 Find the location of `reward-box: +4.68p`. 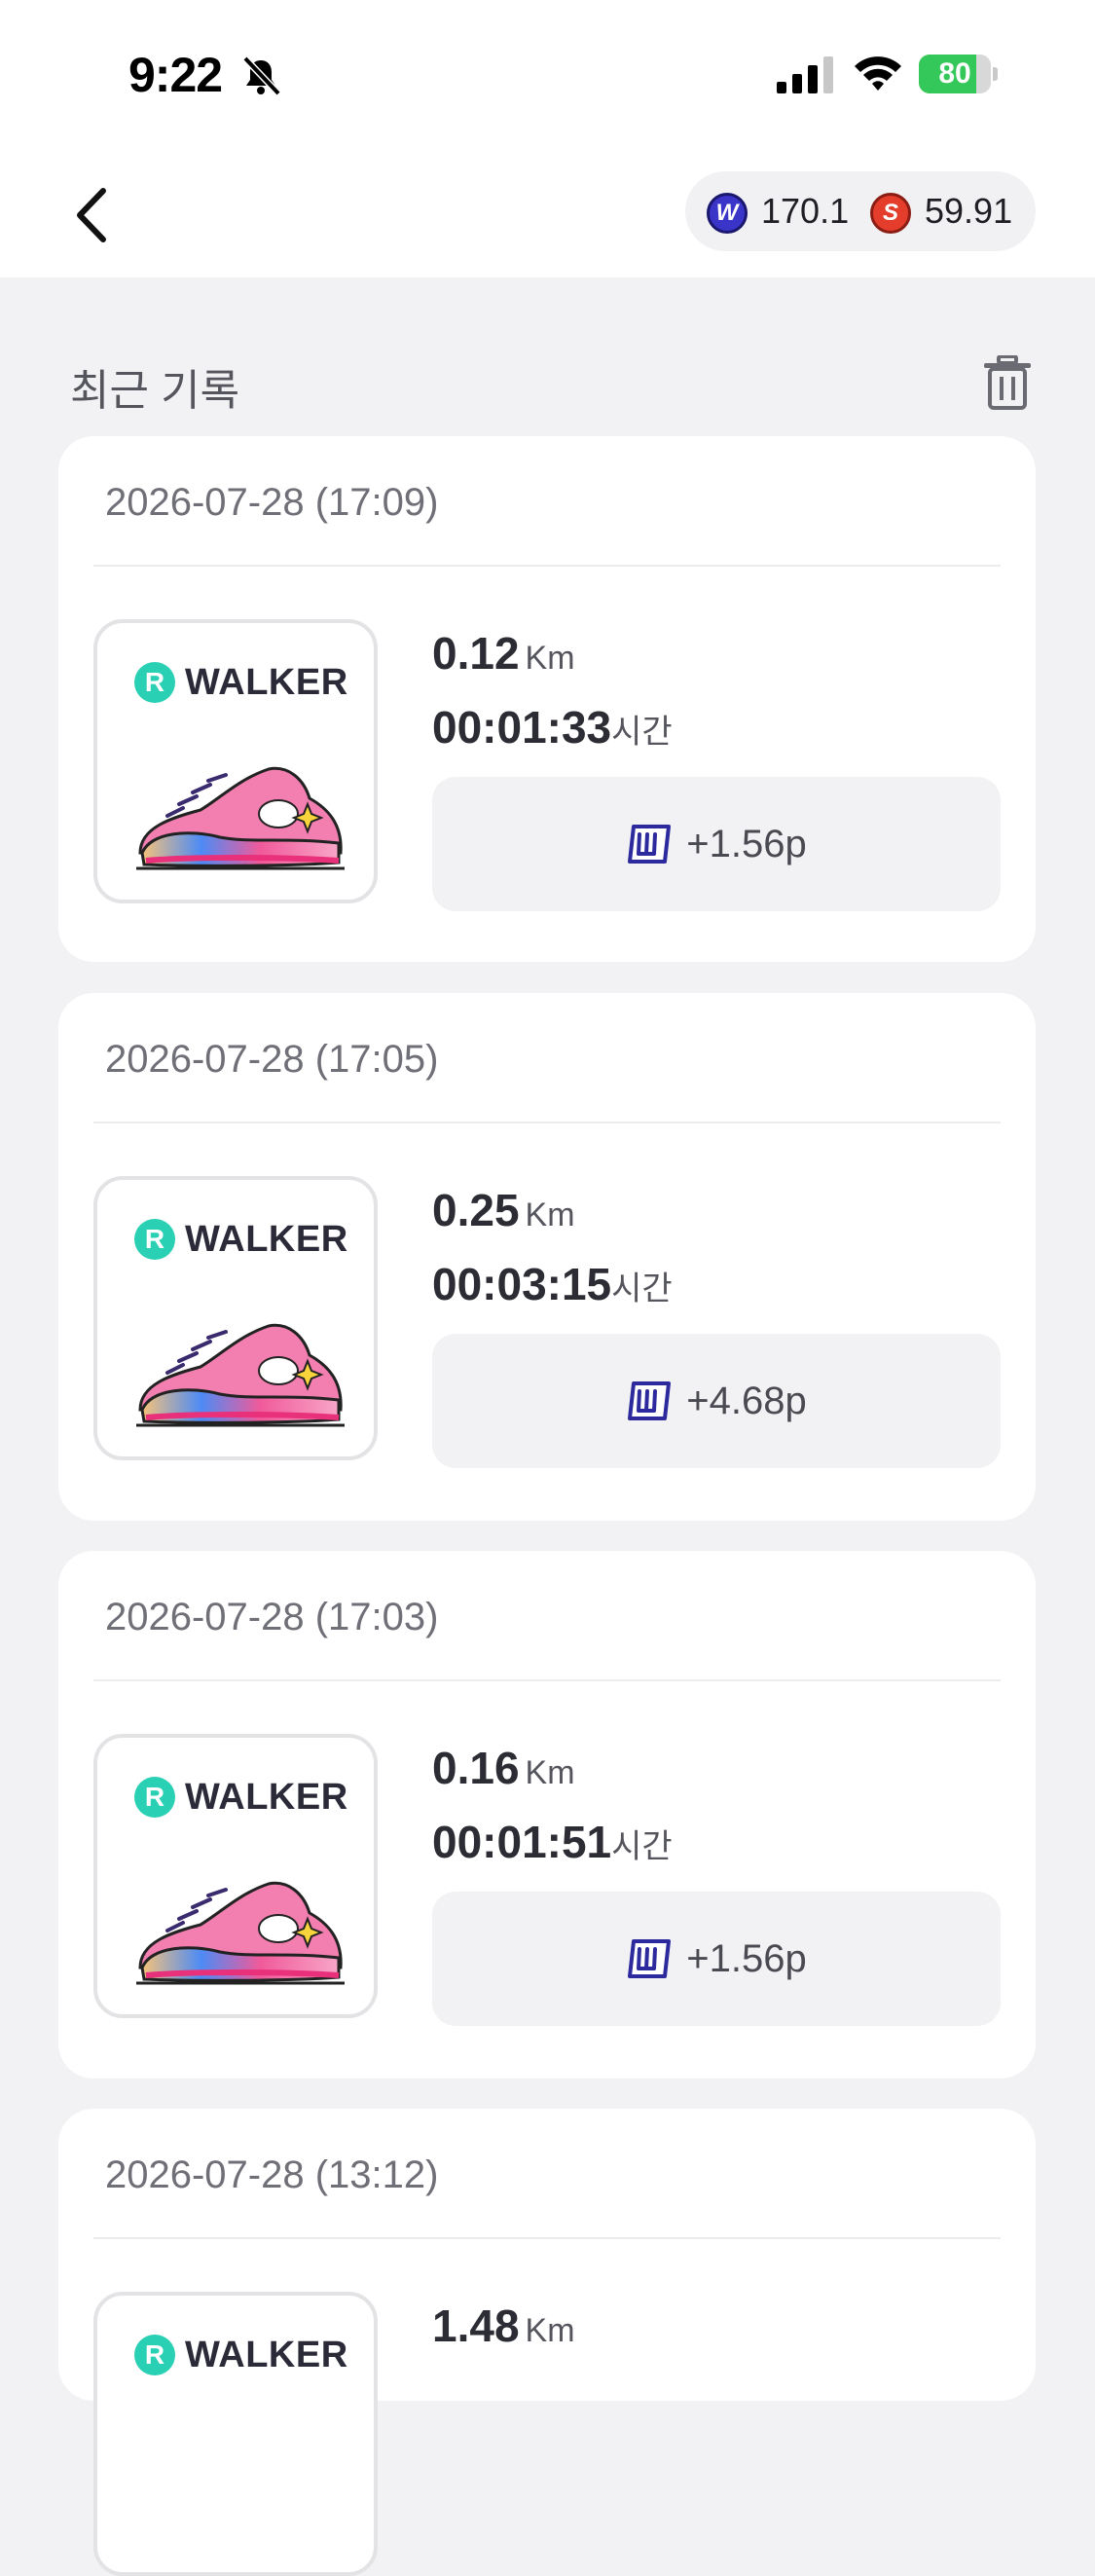

reward-box: +4.68p is located at coordinates (717, 1401).